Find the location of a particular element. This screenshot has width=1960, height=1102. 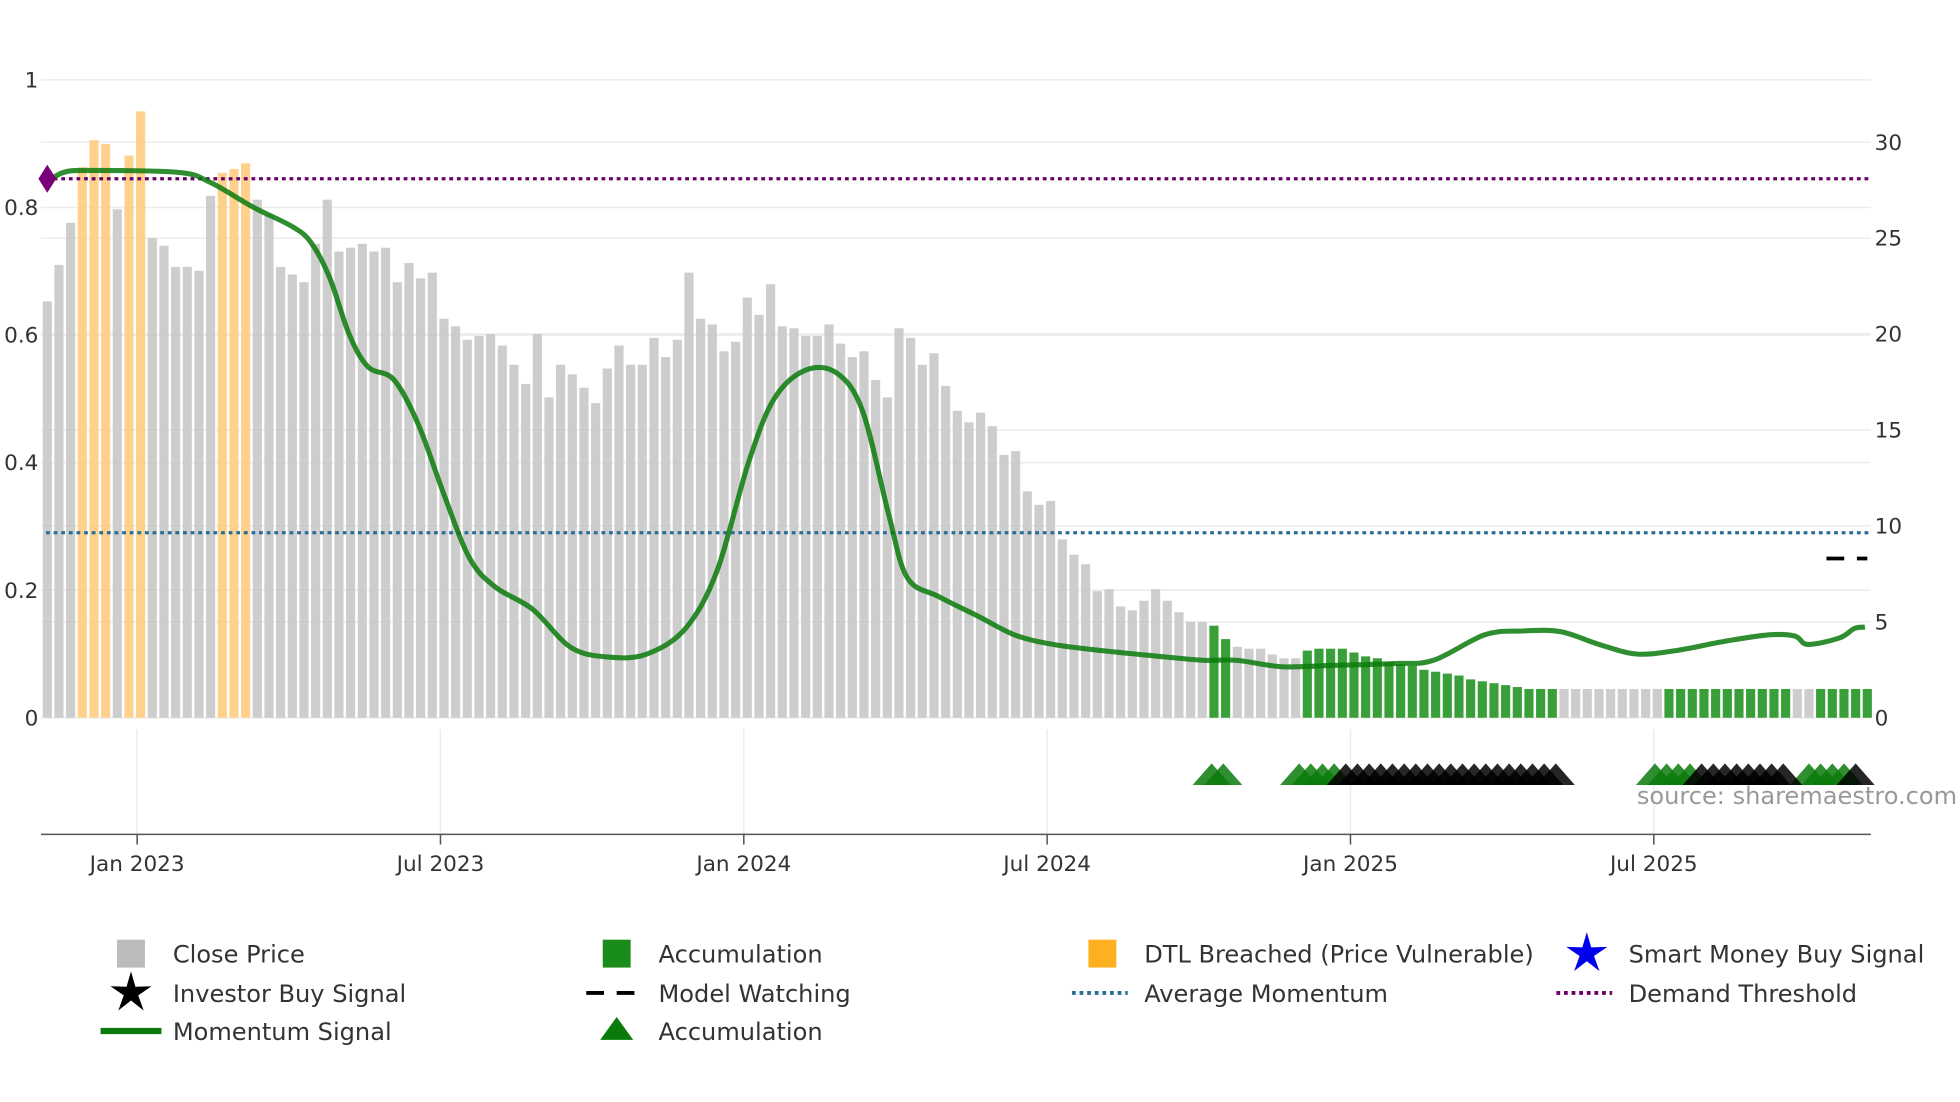

right-tick-label: 15 is located at coordinates (1888, 431).